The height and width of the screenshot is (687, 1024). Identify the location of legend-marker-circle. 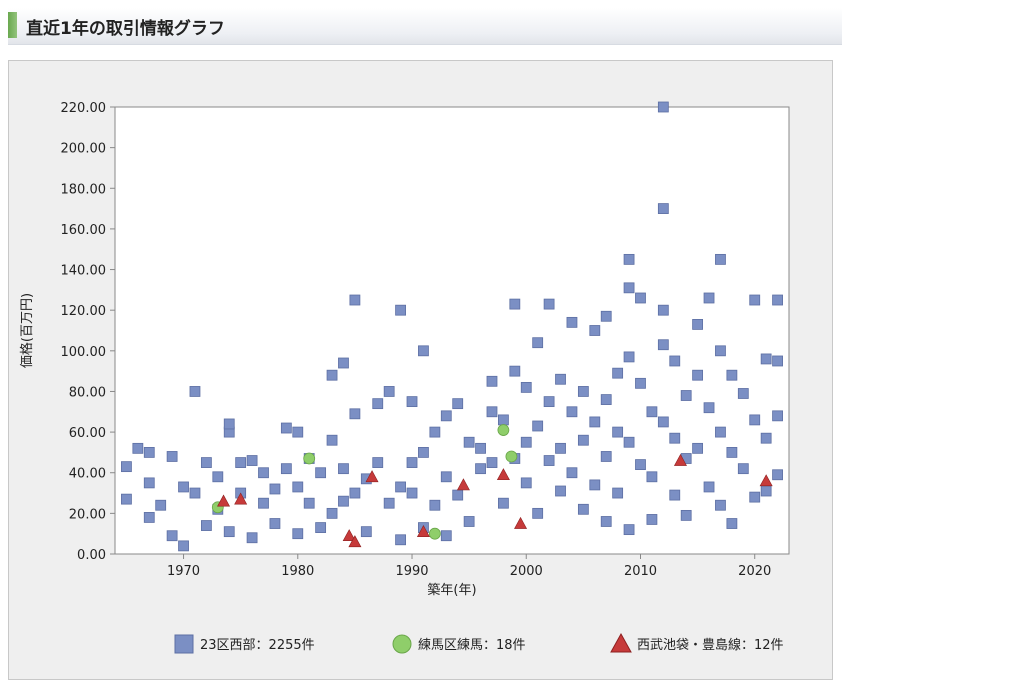
(402, 644).